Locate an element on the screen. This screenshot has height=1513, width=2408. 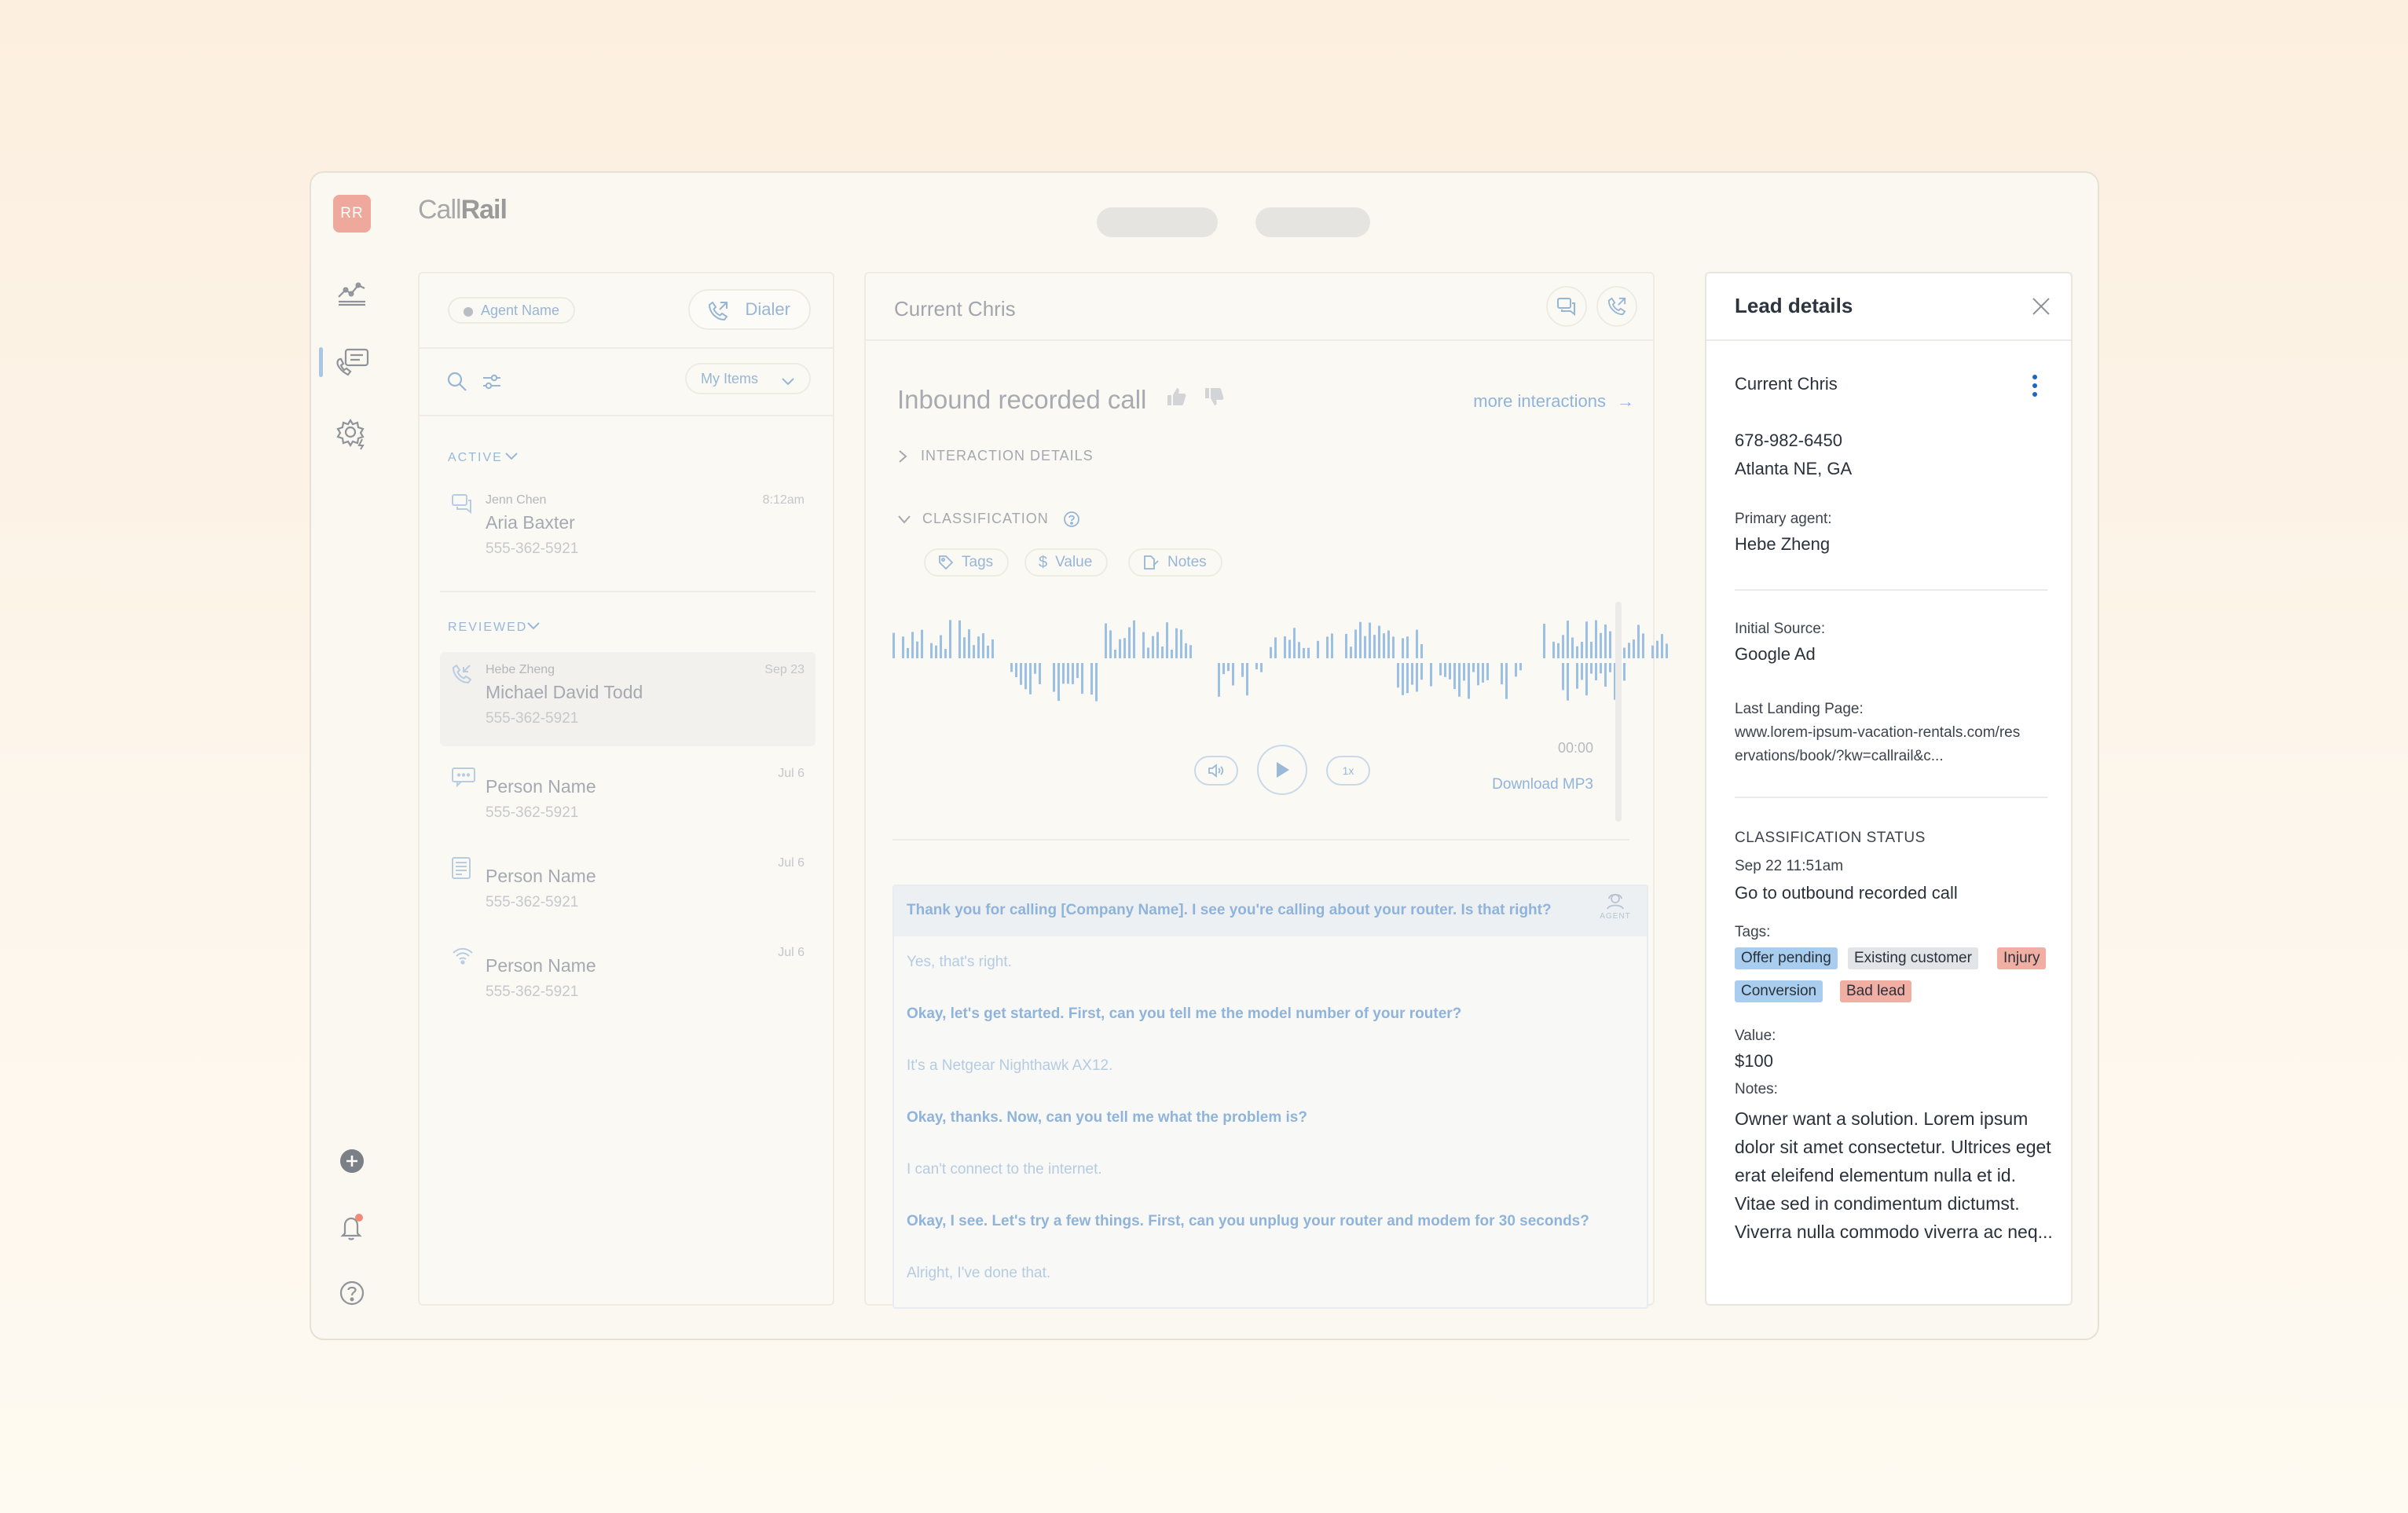
message-button is located at coordinates (1566, 306).